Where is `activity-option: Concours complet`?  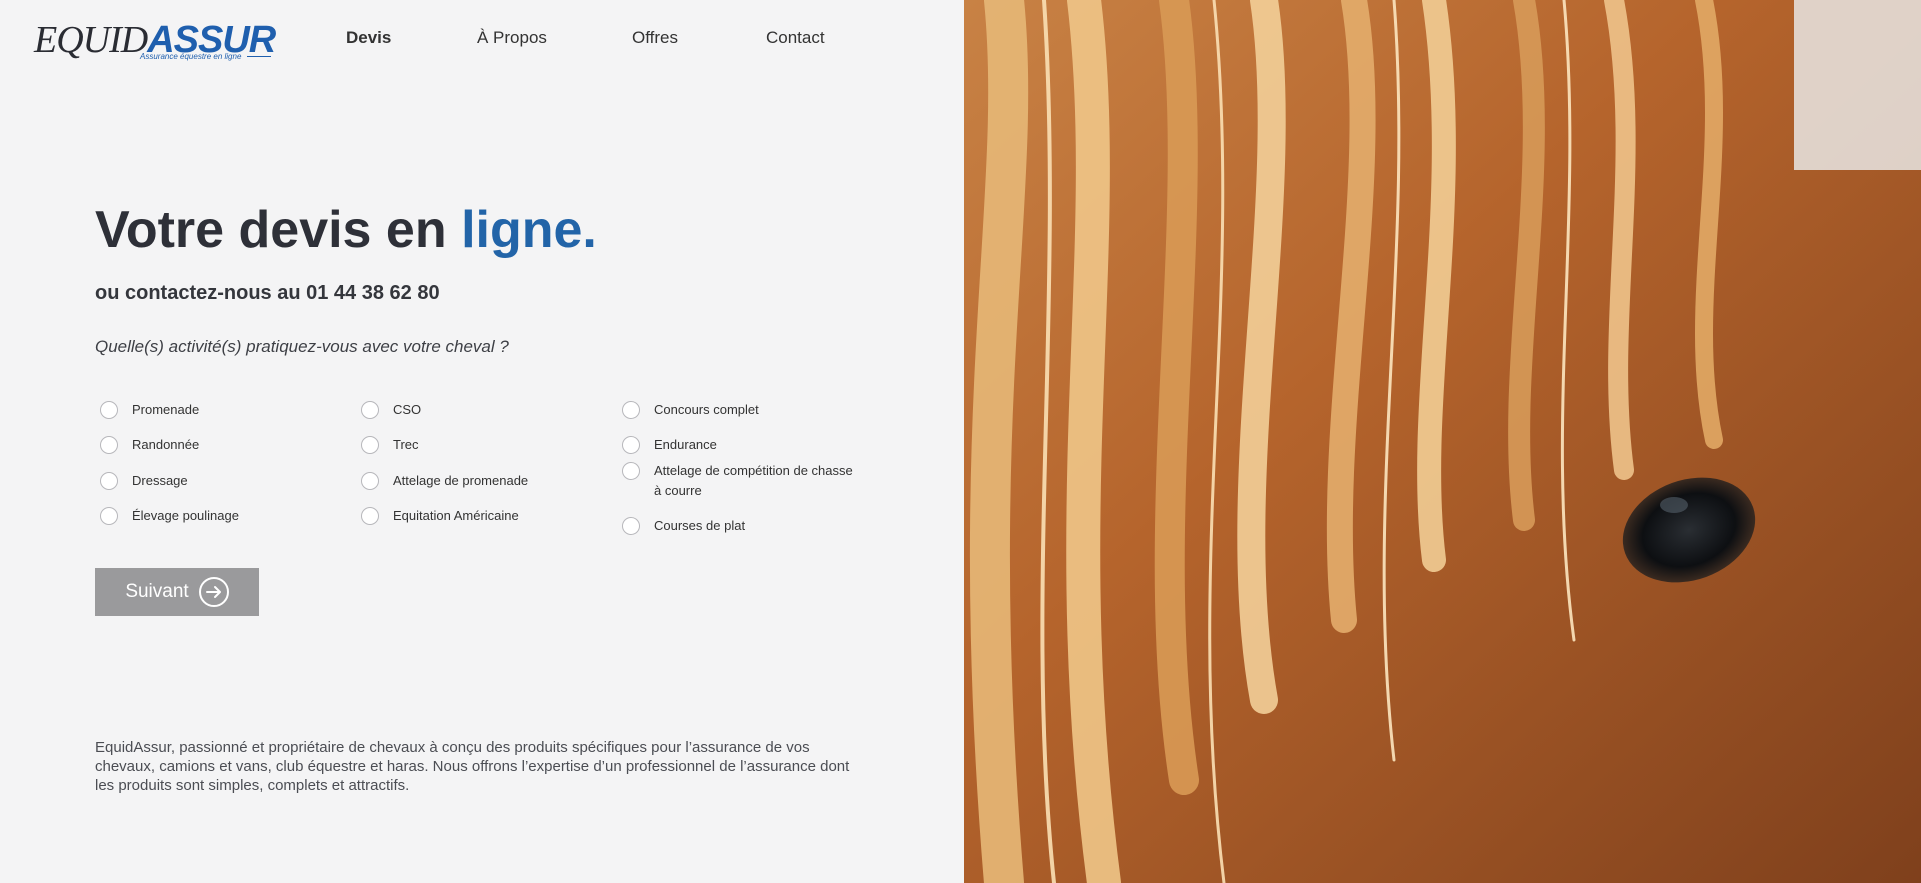 activity-option: Concours complet is located at coordinates (690, 410).